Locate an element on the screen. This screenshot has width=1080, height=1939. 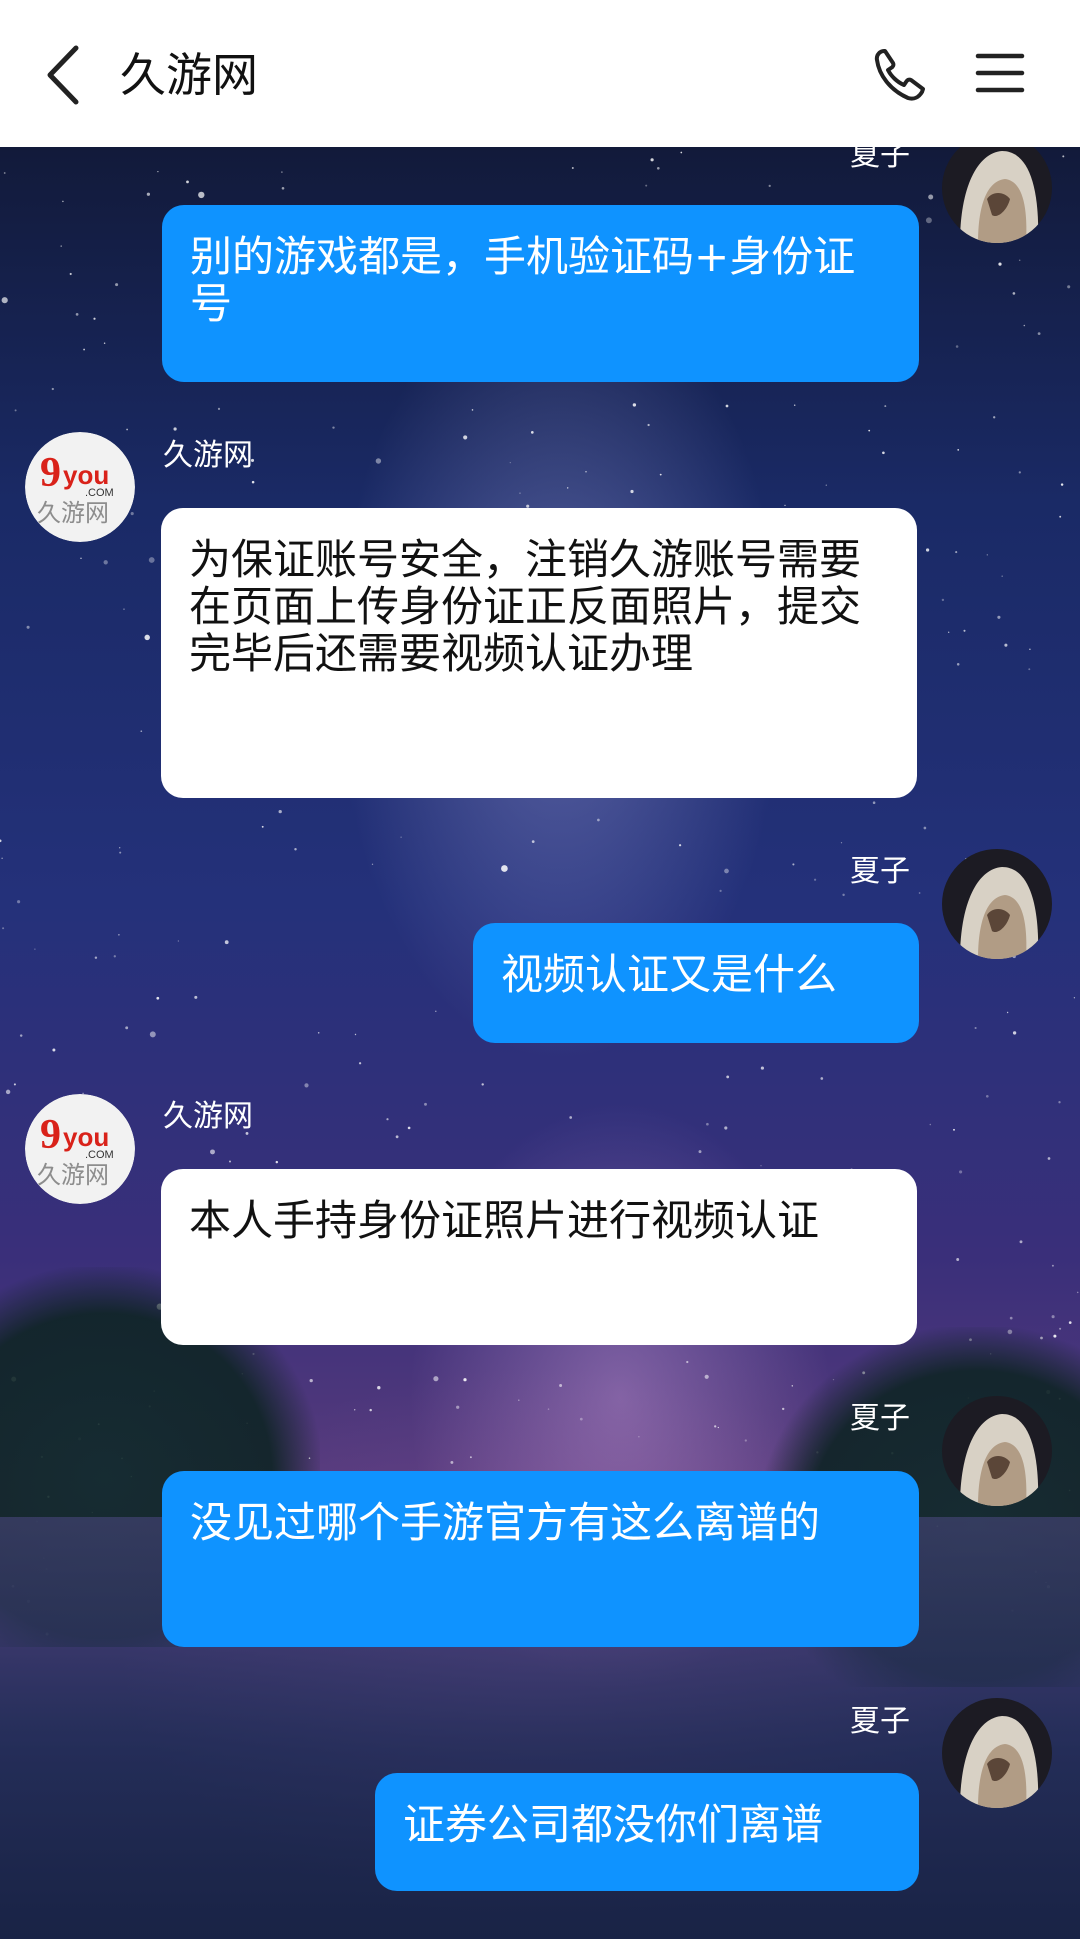
page-title: 久游网 is located at coordinates (189, 75).